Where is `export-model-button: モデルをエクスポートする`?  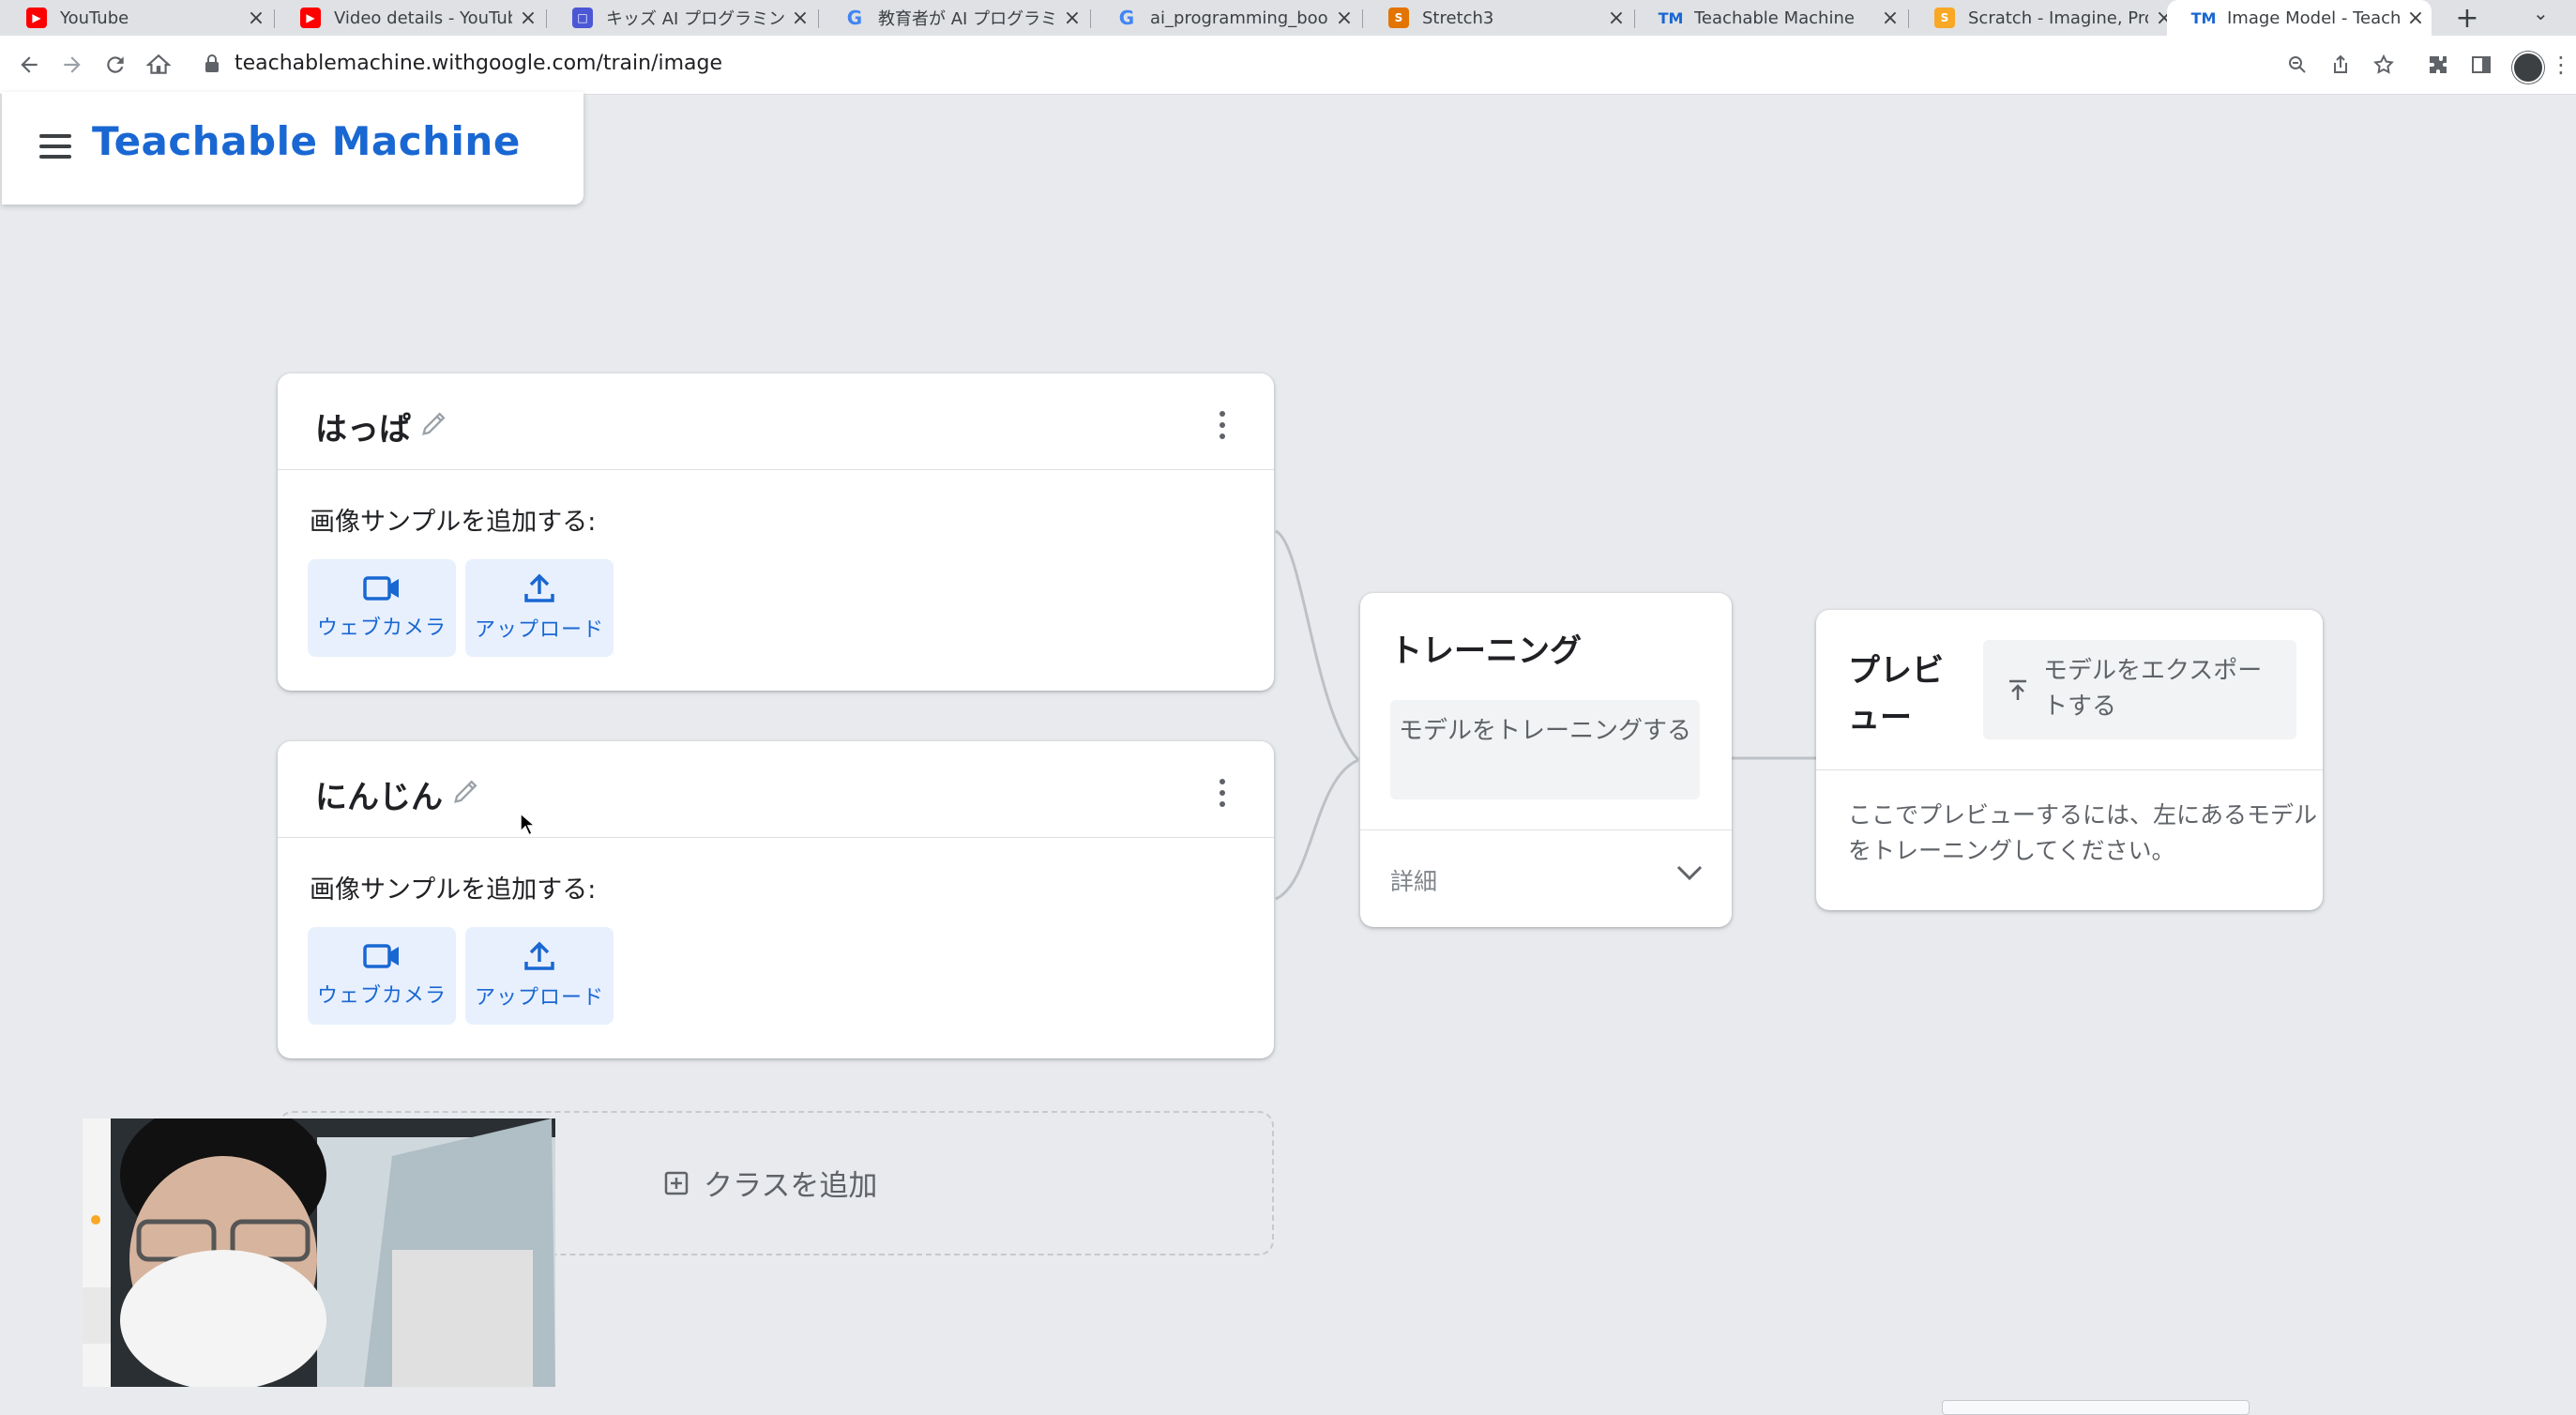 export-model-button: モデルをエクスポートする is located at coordinates (2139, 689).